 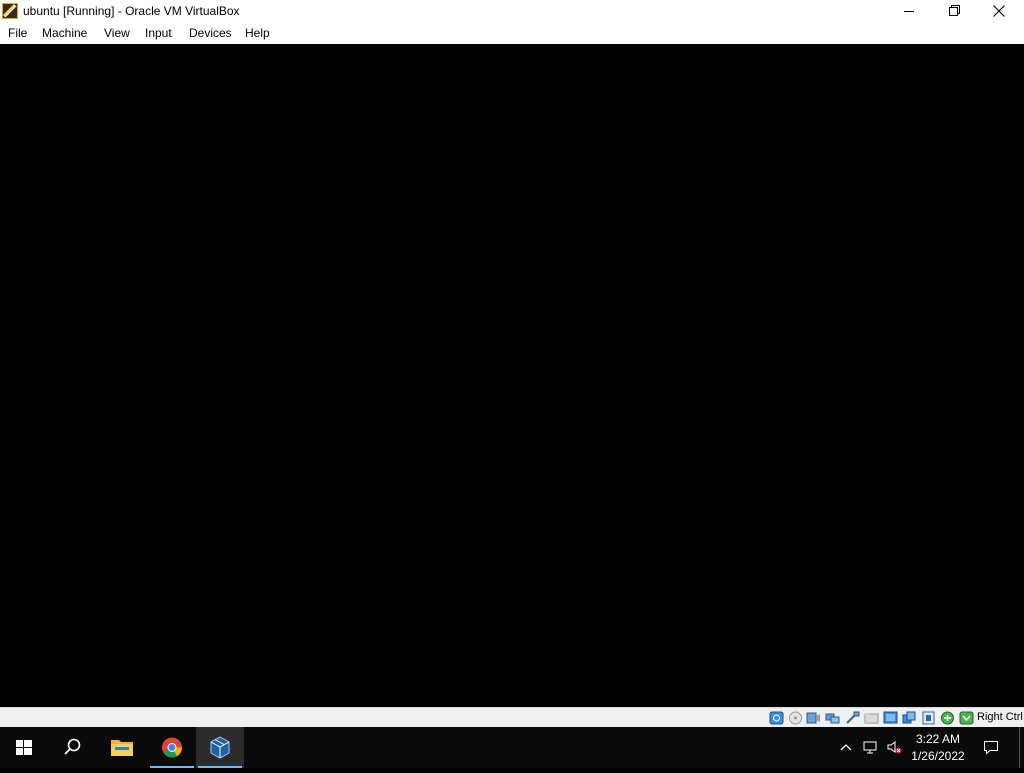 What do you see at coordinates (122, 756) in the screenshot?
I see `file-explorer-icon` at bounding box center [122, 756].